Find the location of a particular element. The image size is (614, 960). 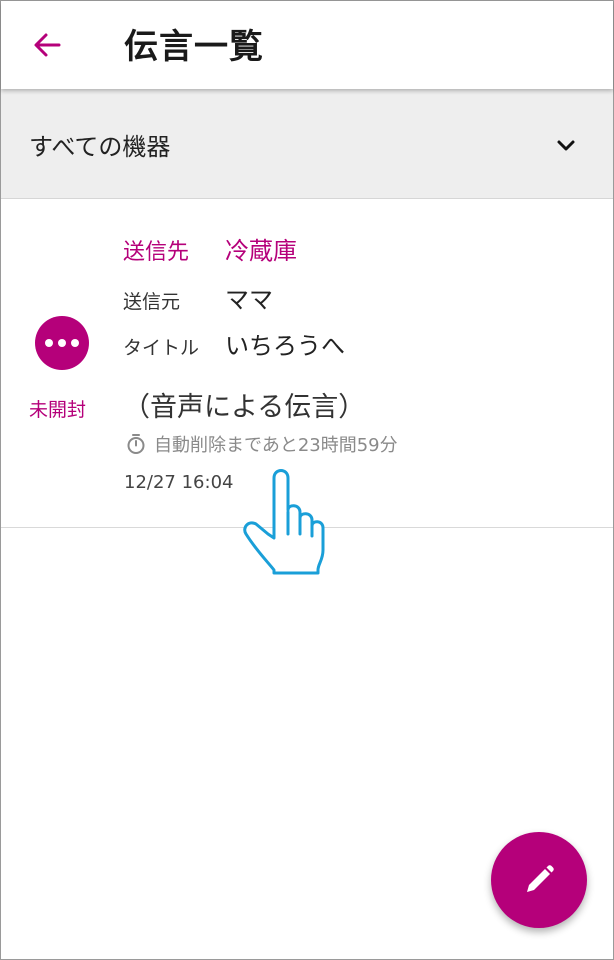

sender-label: 送信元 is located at coordinates (152, 302).